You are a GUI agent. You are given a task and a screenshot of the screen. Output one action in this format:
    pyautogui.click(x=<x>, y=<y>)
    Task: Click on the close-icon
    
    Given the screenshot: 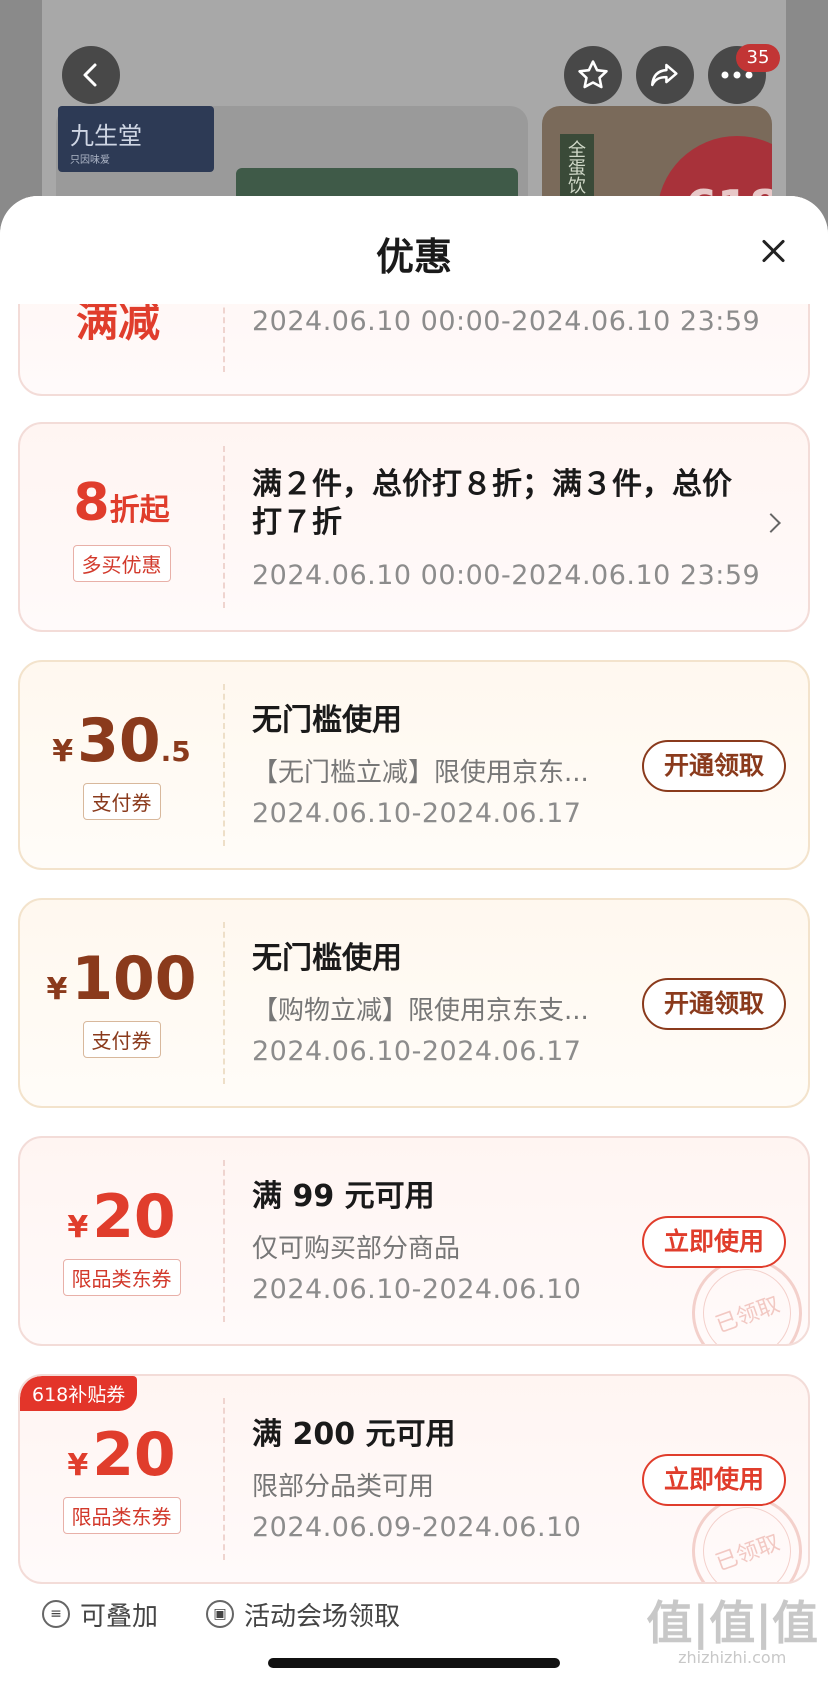 What is the action you would take?
    pyautogui.click(x=773, y=251)
    